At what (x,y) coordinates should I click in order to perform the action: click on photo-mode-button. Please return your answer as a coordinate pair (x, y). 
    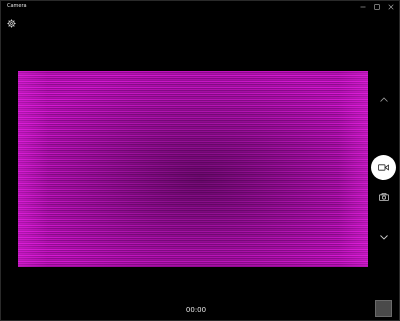
    Looking at the image, I should click on (384, 197).